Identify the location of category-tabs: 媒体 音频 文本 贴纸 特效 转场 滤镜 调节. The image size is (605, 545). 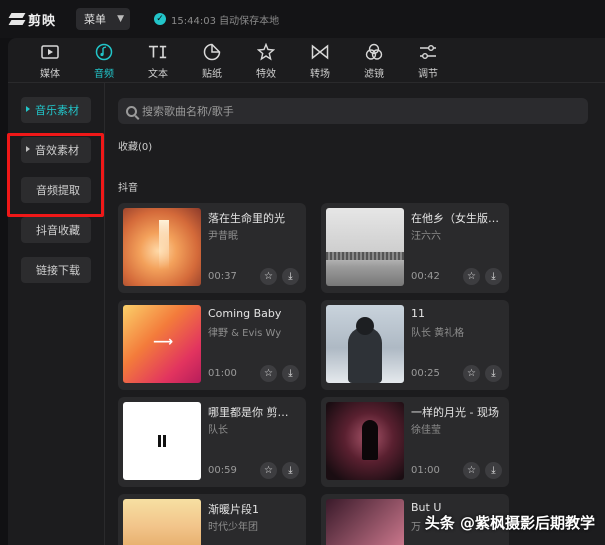
(306, 60).